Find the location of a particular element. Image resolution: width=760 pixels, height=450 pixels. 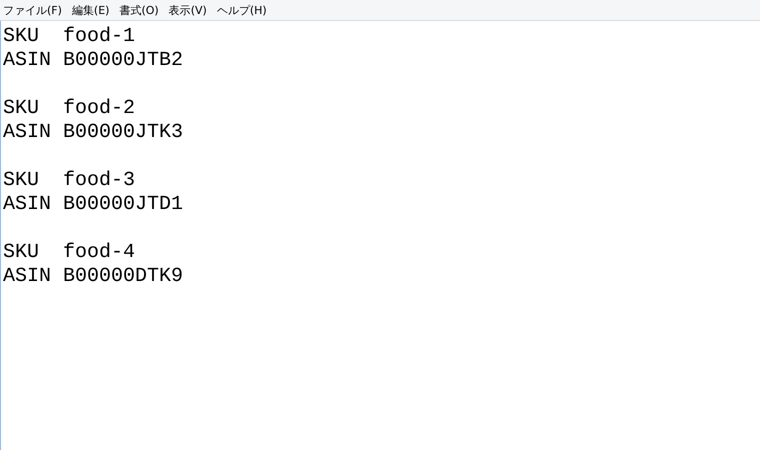

text-line: ASIN B00000DTK9 is located at coordinates (93, 276).